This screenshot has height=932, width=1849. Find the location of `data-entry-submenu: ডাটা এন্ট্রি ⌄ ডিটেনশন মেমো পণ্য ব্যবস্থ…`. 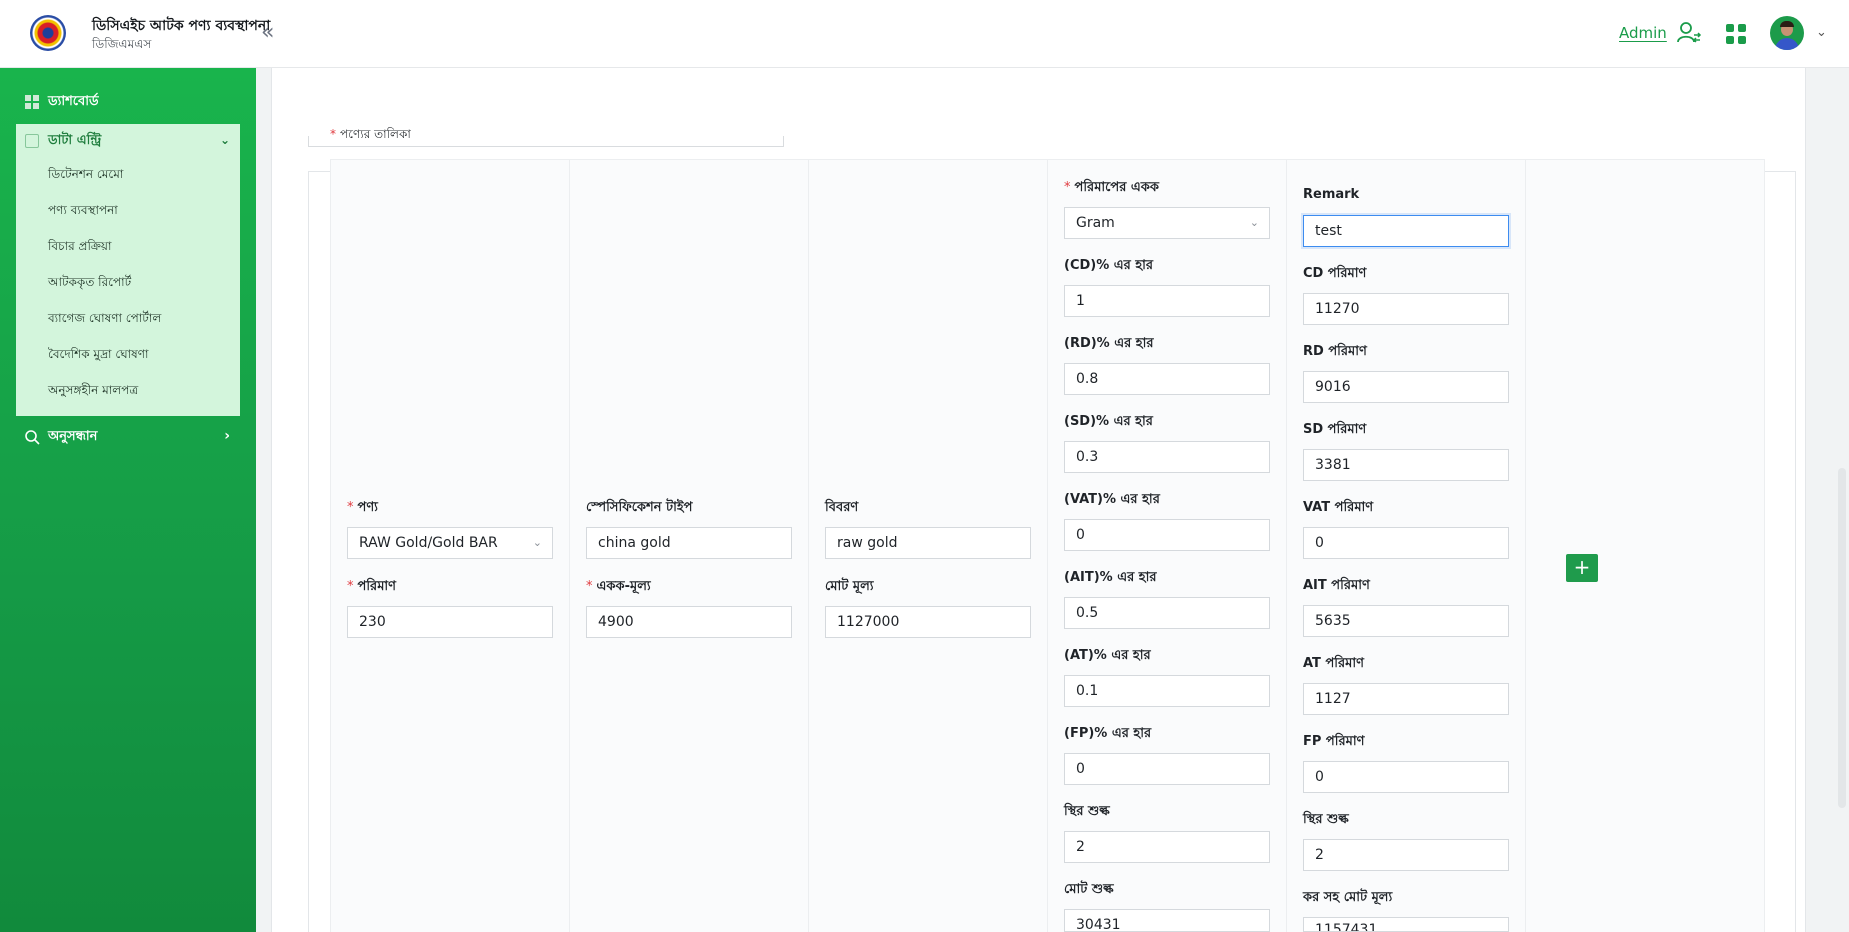

data-entry-submenu: ডাটা এন্ট্রি ⌄ ডিটেনশন মেমো পণ্য ব্যবস্থ… is located at coordinates (128, 270).